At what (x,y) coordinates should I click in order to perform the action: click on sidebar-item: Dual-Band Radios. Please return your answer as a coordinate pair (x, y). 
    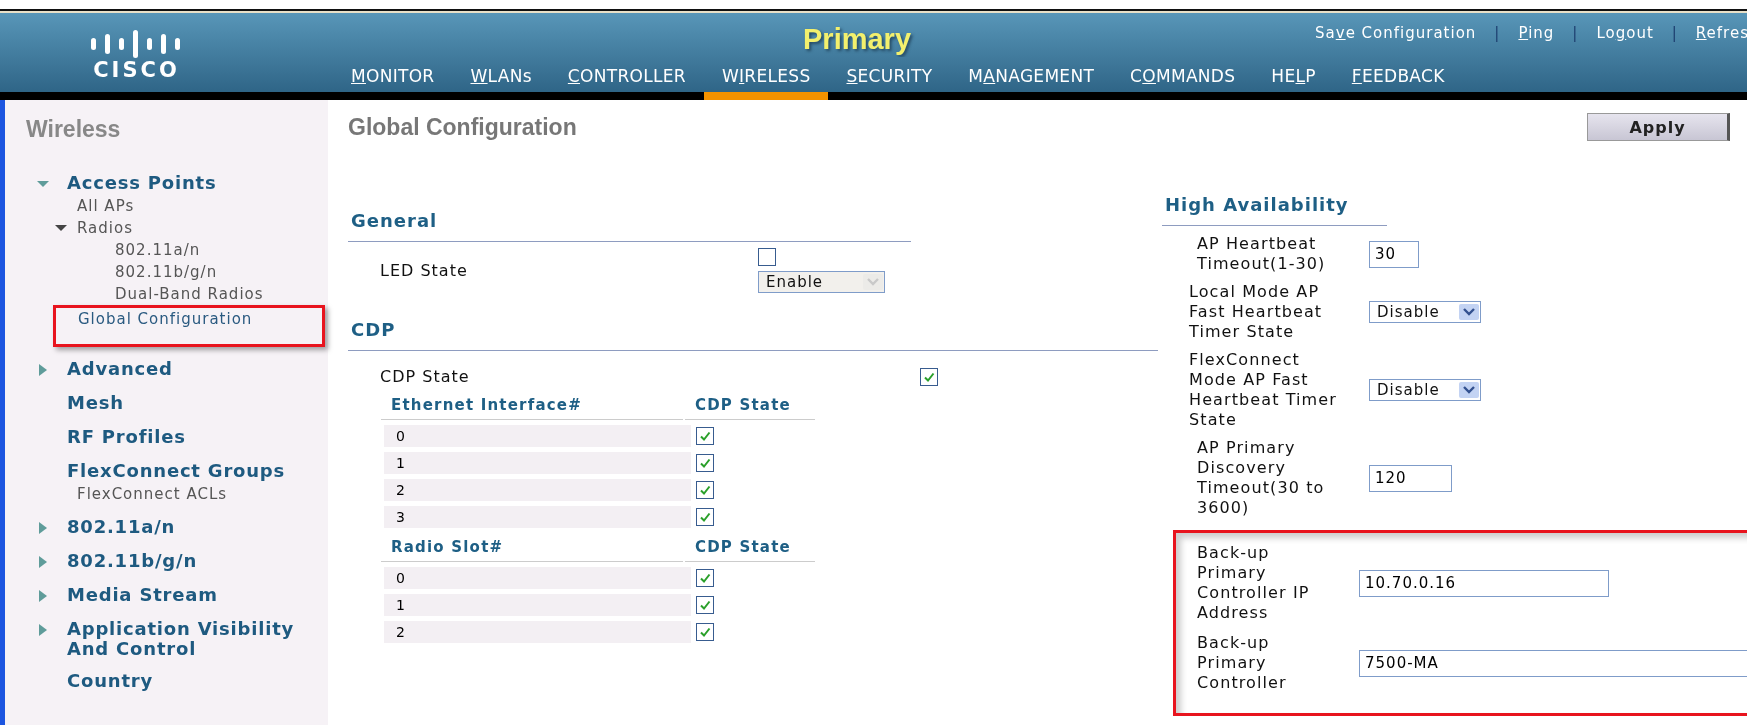
    Looking at the image, I should click on (189, 294).